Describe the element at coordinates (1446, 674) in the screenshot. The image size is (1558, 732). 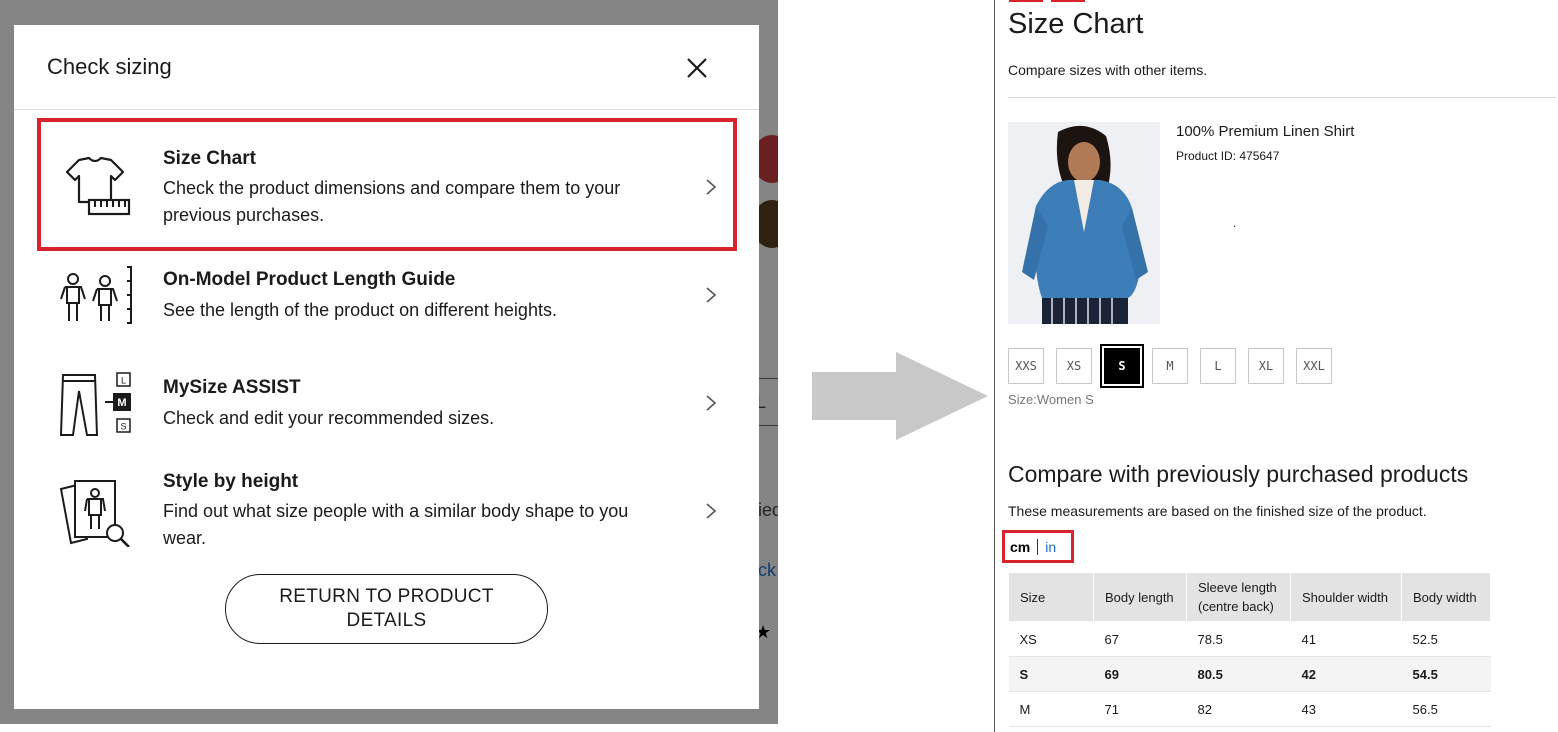
I see `table-cell: 54.5` at that location.